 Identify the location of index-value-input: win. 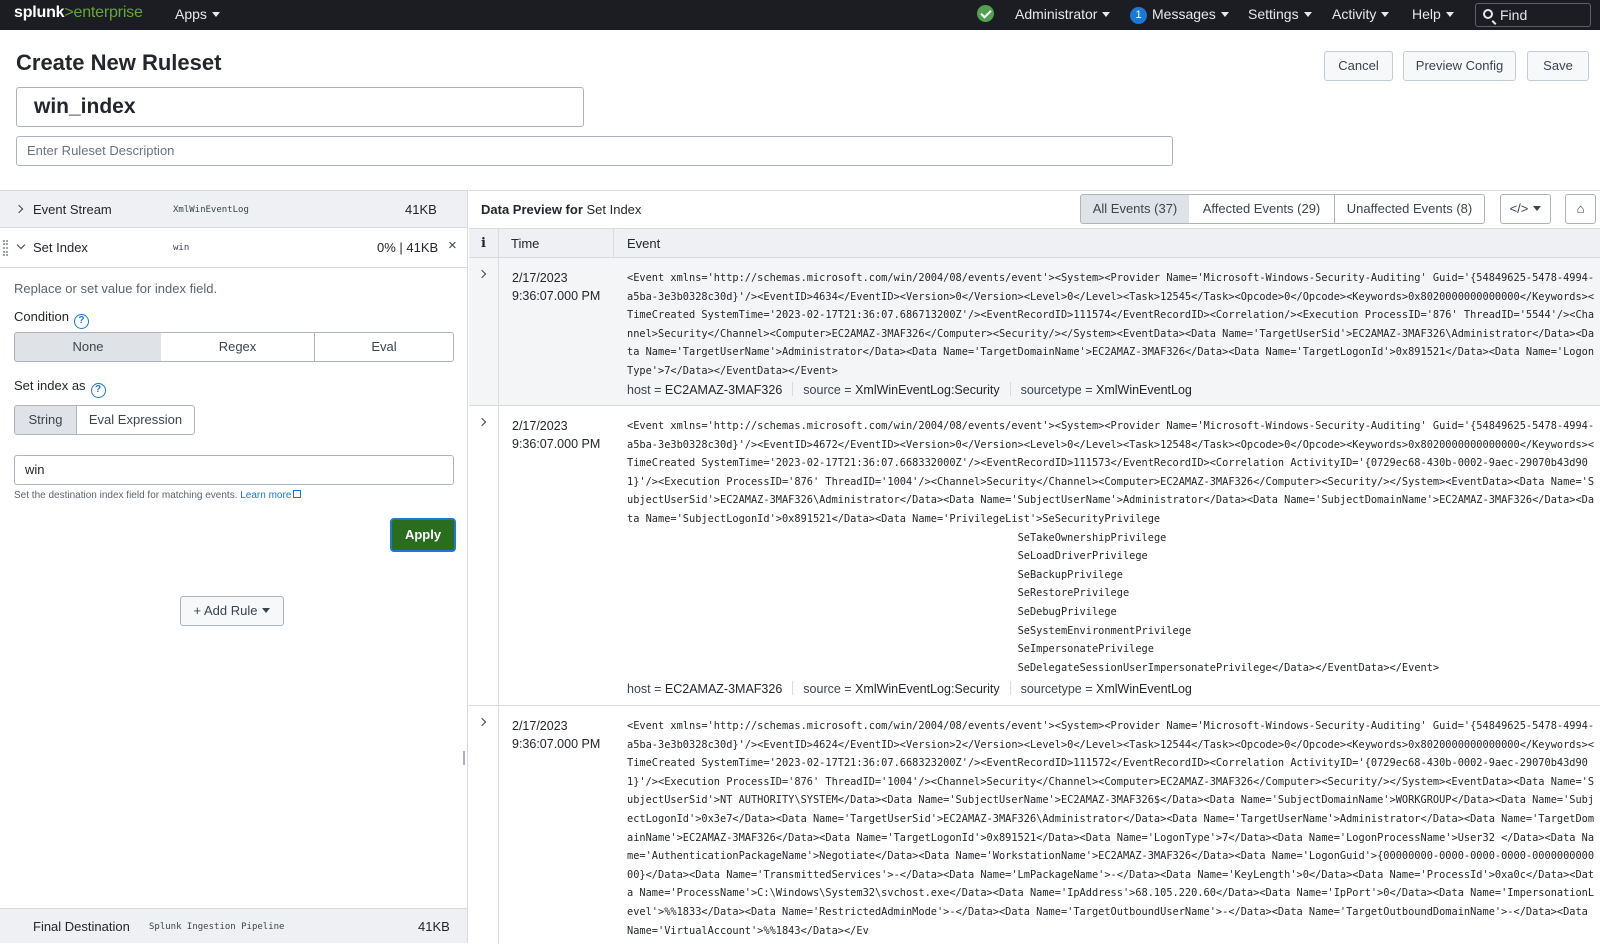
(234, 470).